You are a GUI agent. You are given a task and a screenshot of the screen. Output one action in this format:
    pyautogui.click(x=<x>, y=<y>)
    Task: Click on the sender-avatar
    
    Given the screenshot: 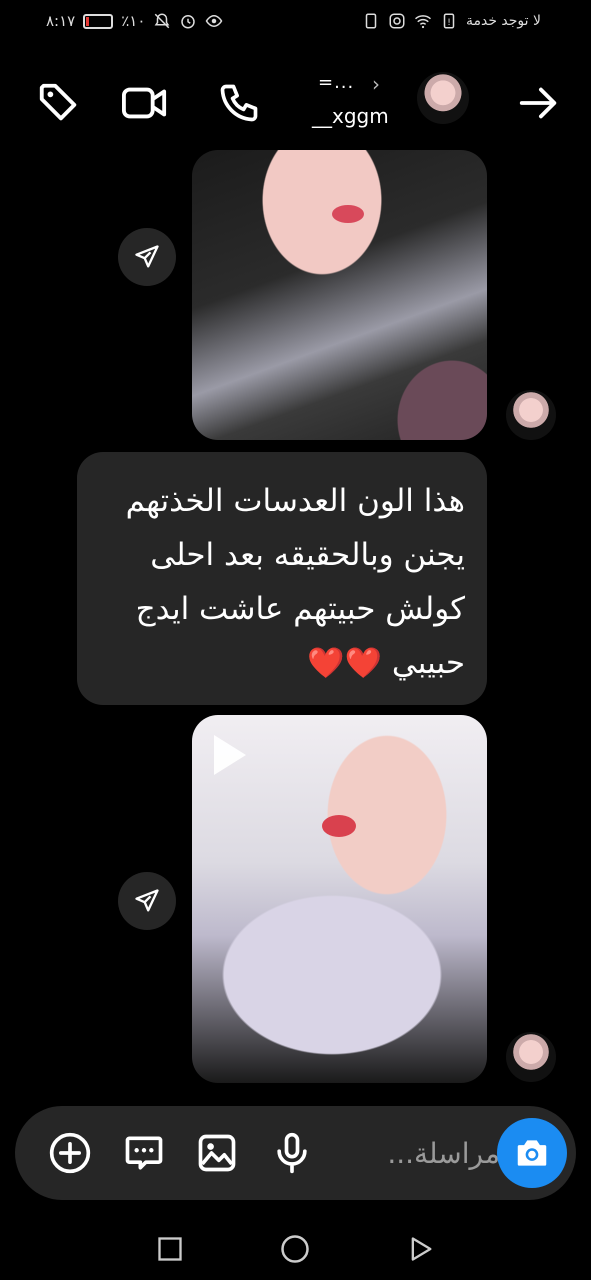 What is the action you would take?
    pyautogui.click(x=531, y=415)
    